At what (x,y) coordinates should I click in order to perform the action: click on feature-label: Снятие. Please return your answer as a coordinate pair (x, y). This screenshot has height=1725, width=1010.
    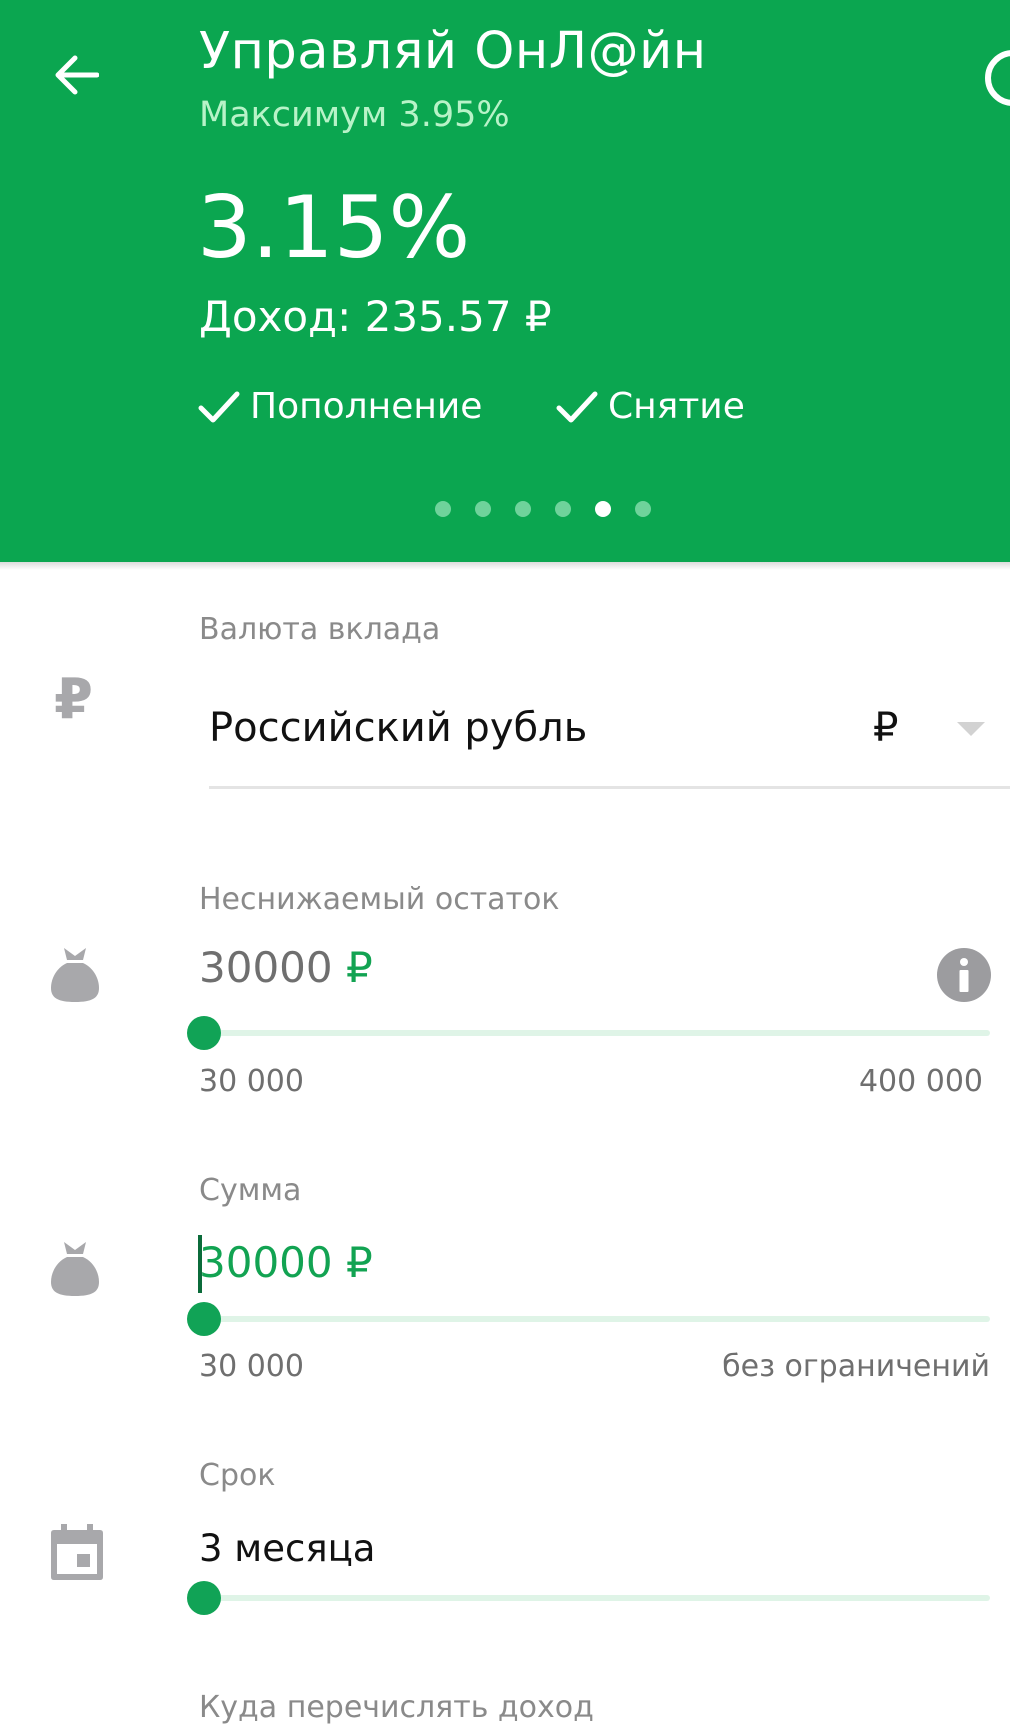
    Looking at the image, I should click on (676, 406).